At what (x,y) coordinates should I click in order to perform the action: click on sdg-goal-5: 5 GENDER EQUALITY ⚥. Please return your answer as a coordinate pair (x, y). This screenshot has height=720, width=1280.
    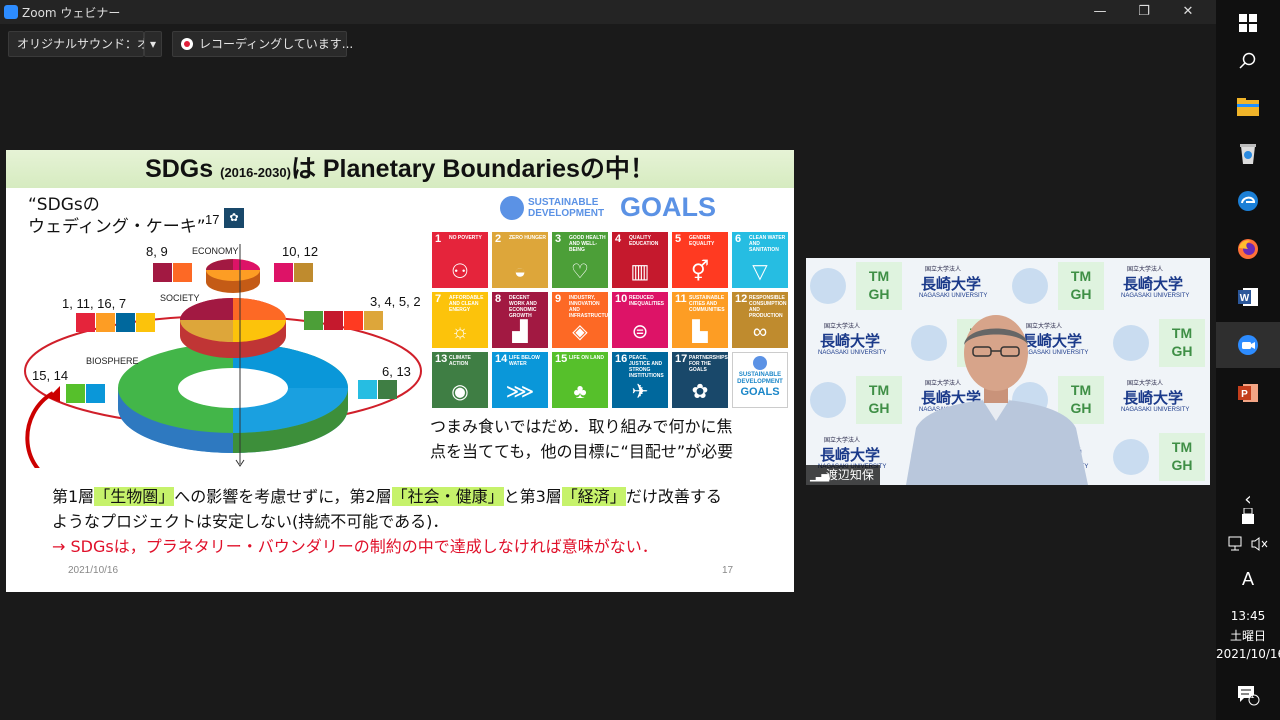
    Looking at the image, I should click on (700, 260).